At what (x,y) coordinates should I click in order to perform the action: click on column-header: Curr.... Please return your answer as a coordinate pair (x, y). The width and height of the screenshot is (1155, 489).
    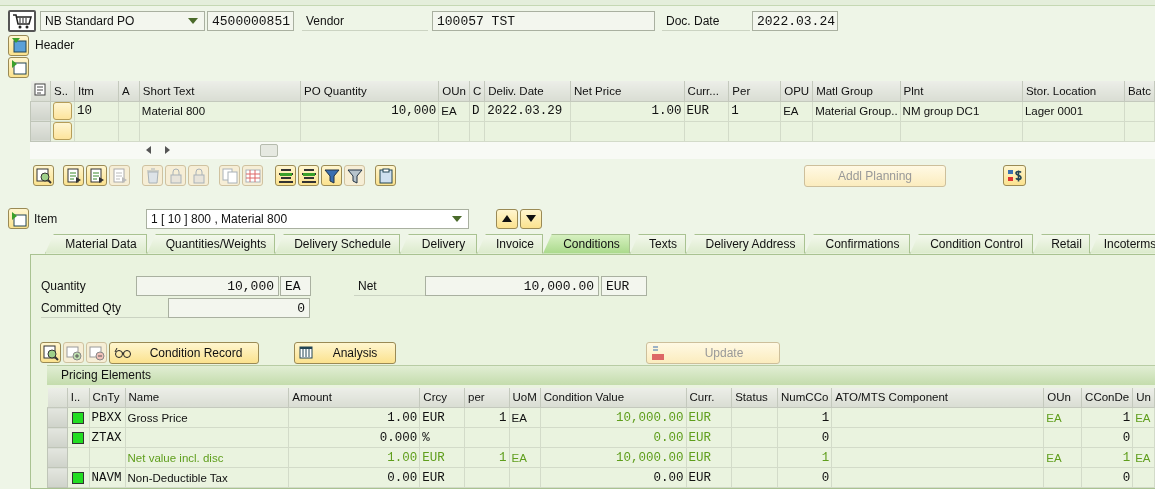
    Looking at the image, I should click on (706, 91).